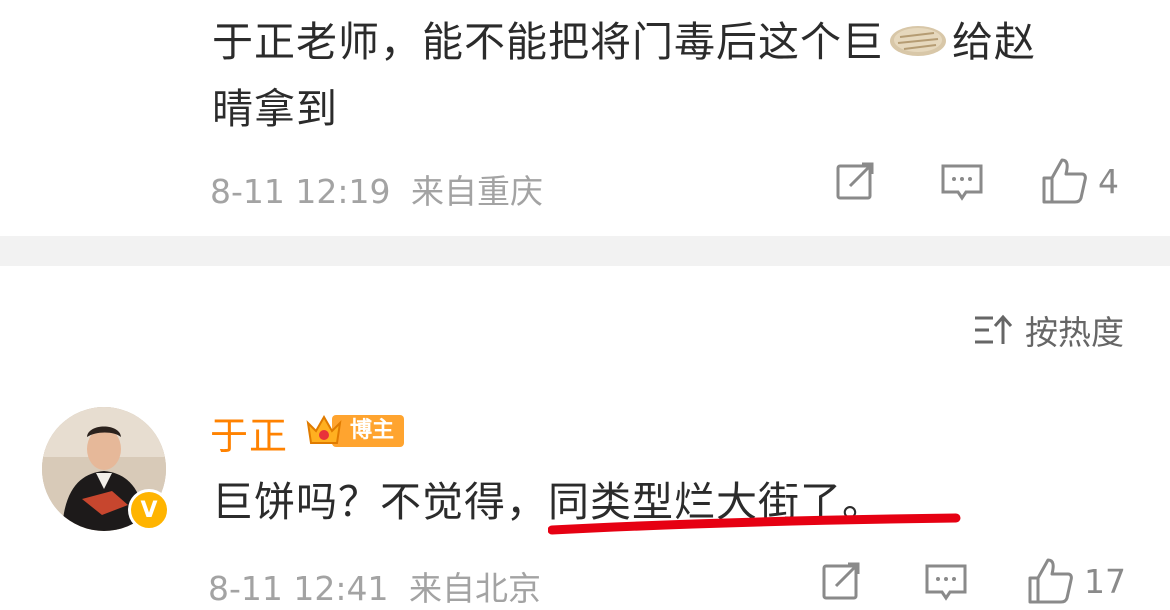 The height and width of the screenshot is (610, 1170). Describe the element at coordinates (298, 588) in the screenshot. I see `comment-2-date: 8-11 12:41` at that location.